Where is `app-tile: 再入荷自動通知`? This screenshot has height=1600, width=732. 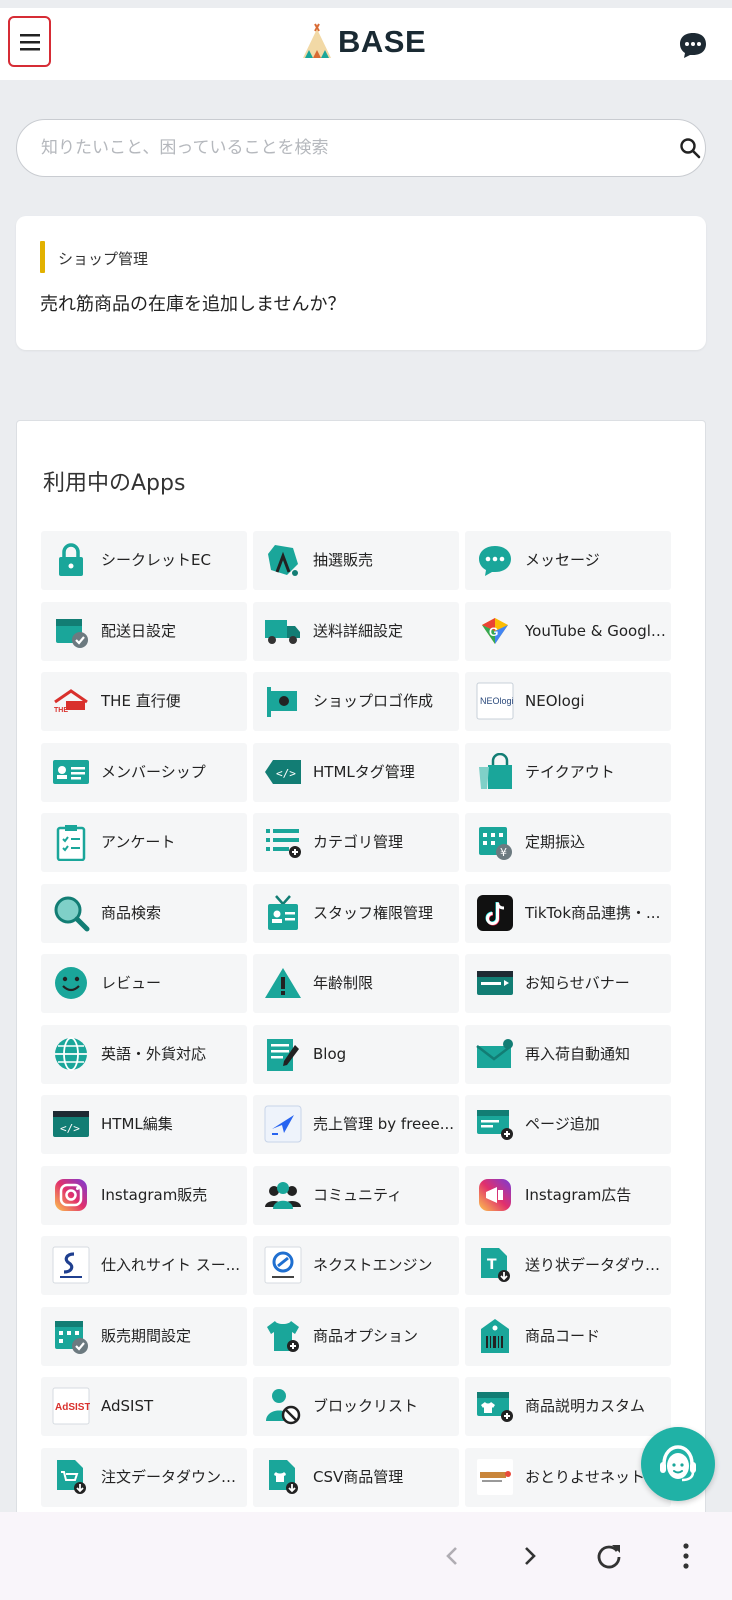 app-tile: 再入荷自動通知 is located at coordinates (568, 1054).